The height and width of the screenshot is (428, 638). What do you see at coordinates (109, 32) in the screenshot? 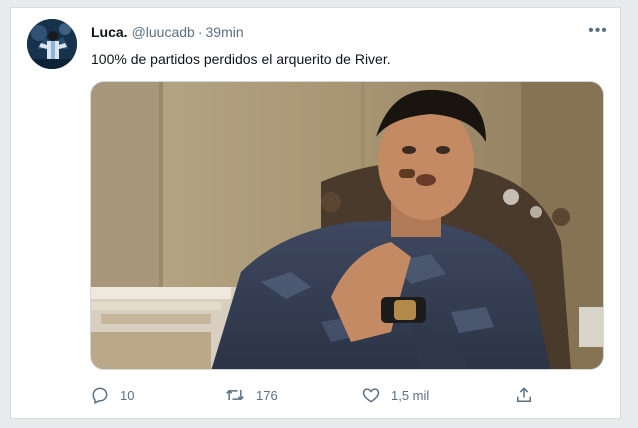
I see `display-name: Luca.` at bounding box center [109, 32].